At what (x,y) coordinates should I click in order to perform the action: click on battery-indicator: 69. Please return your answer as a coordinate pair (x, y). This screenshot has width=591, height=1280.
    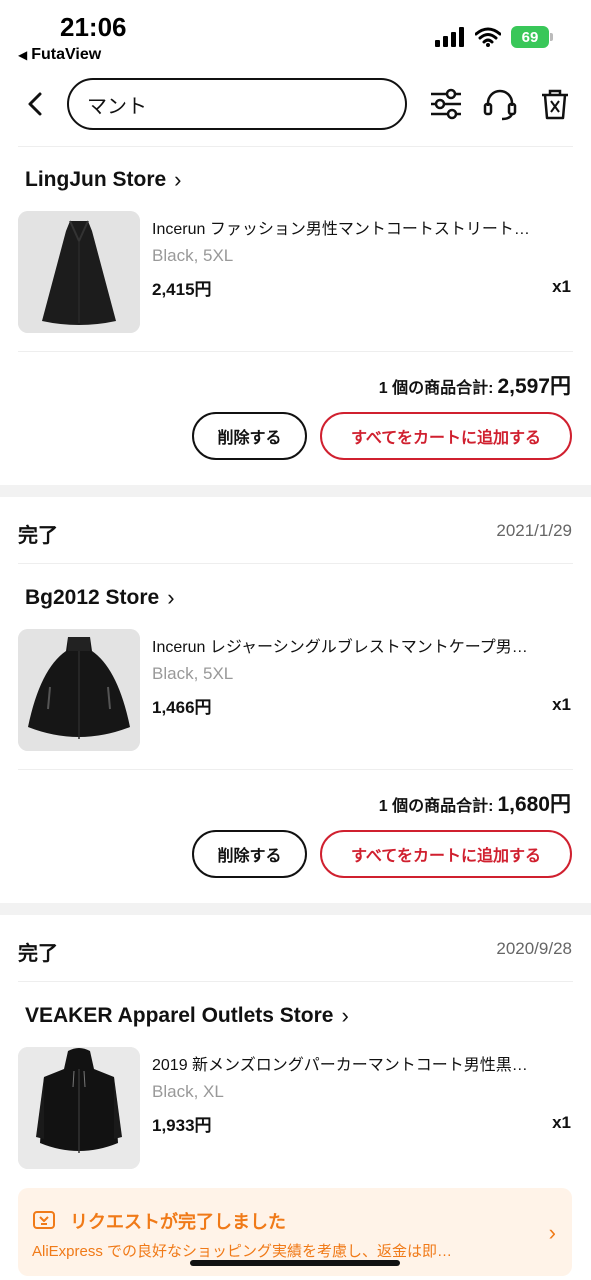
    Looking at the image, I should click on (532, 37).